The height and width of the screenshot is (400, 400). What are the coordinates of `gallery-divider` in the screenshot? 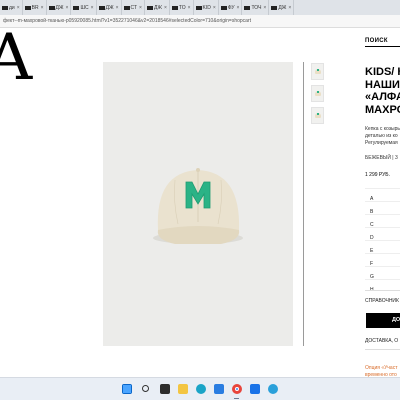 It's located at (303, 204).